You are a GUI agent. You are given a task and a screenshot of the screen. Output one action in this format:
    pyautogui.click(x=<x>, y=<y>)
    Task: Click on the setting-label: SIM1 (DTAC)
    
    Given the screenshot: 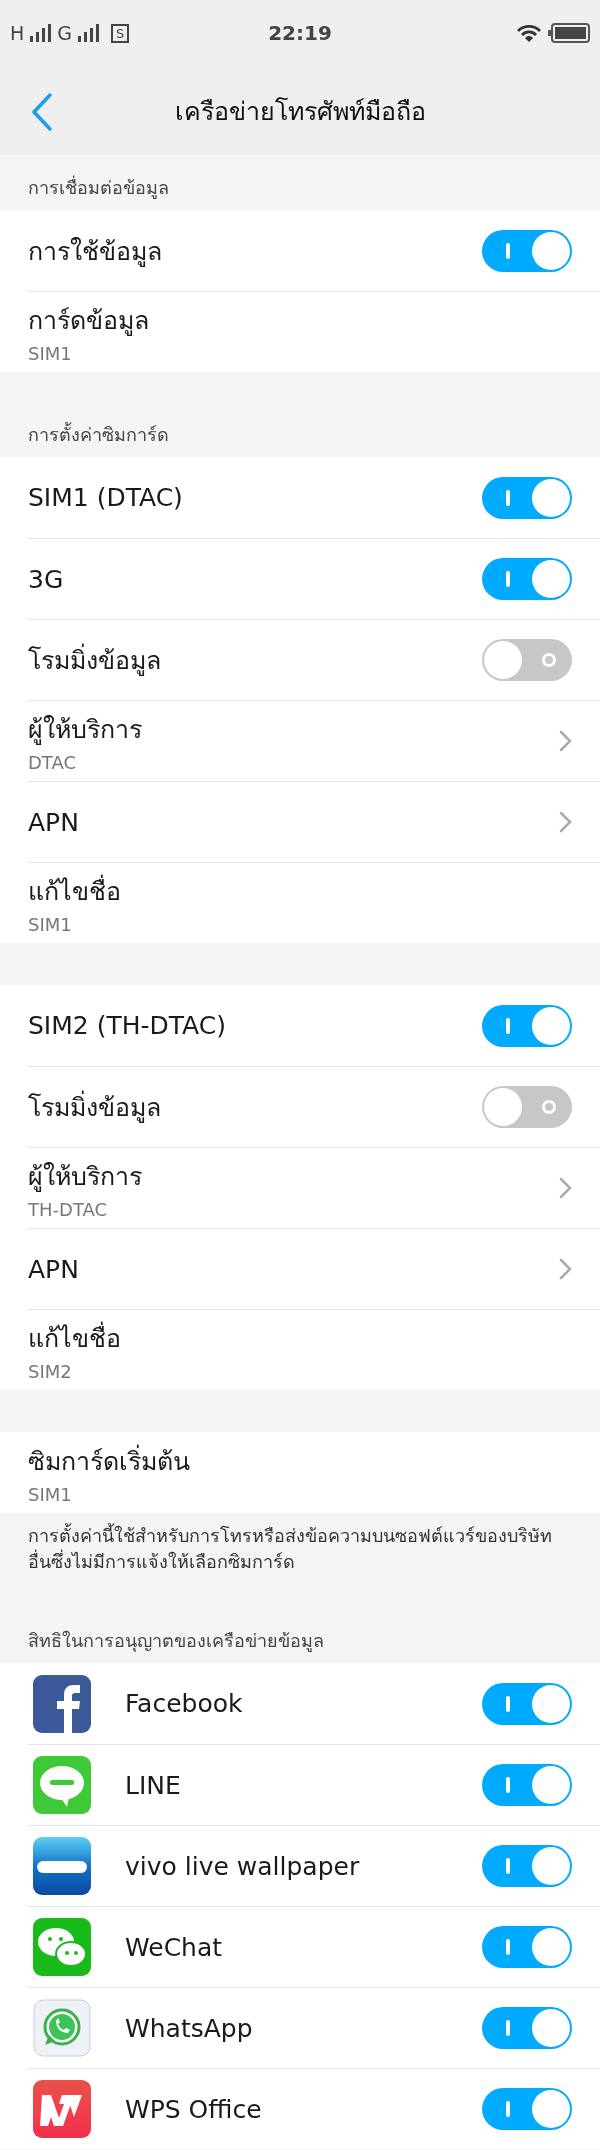 What is the action you would take?
    pyautogui.click(x=106, y=497)
    